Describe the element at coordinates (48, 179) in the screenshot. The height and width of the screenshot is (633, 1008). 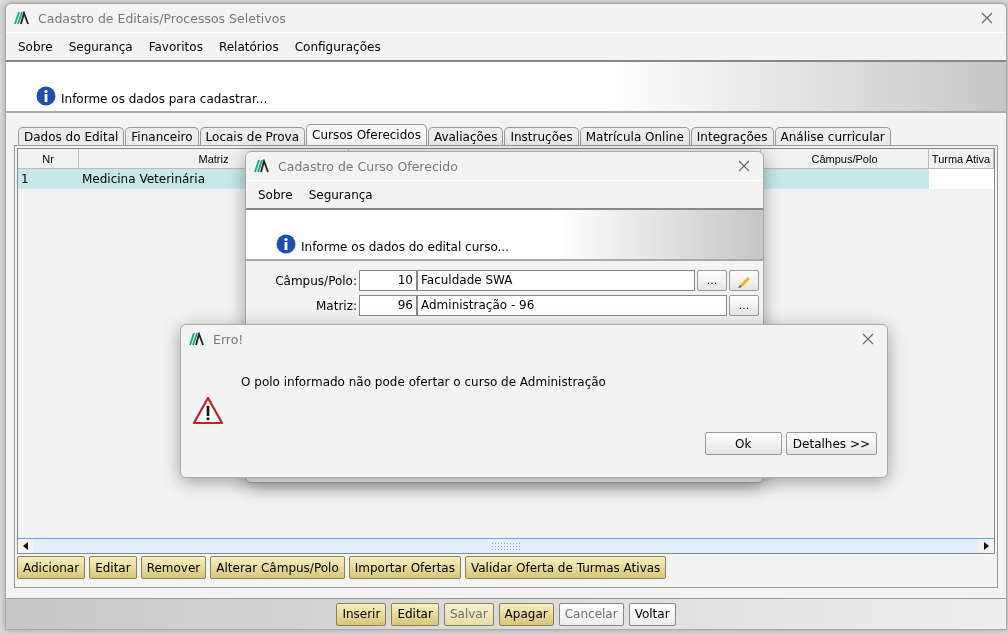
I see `table-cell: 1` at that location.